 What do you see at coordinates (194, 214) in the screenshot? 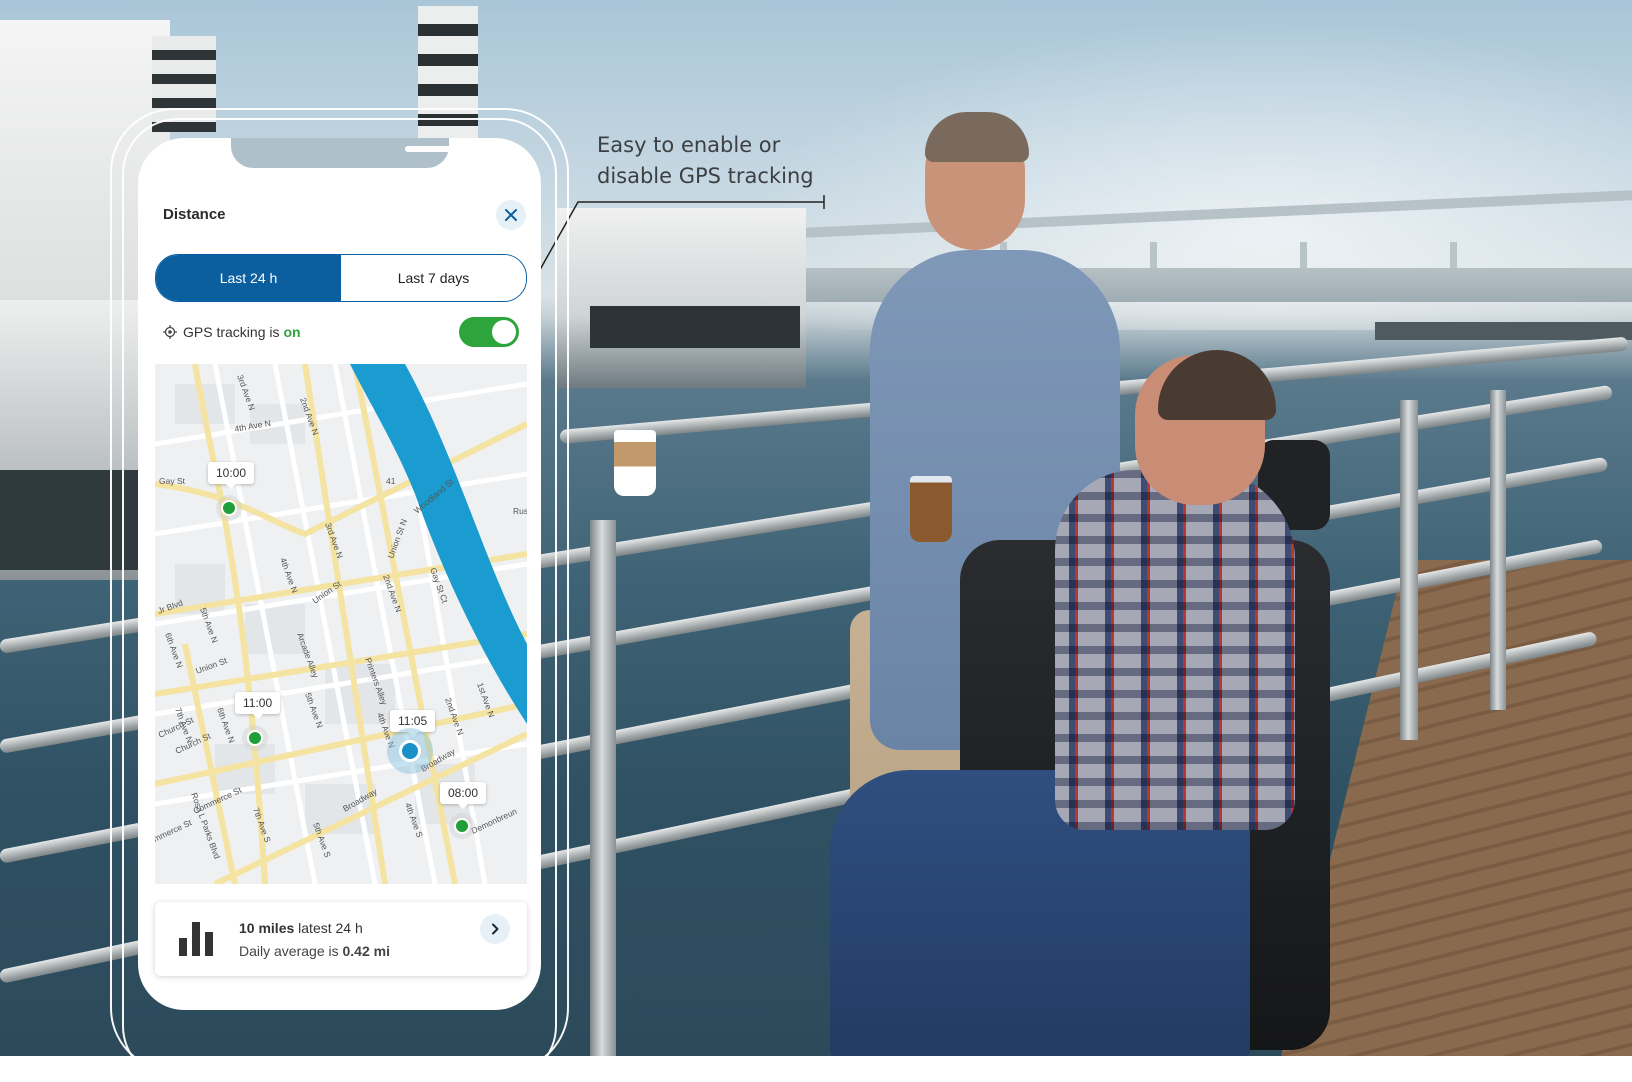
I see `page-title: Distance` at bounding box center [194, 214].